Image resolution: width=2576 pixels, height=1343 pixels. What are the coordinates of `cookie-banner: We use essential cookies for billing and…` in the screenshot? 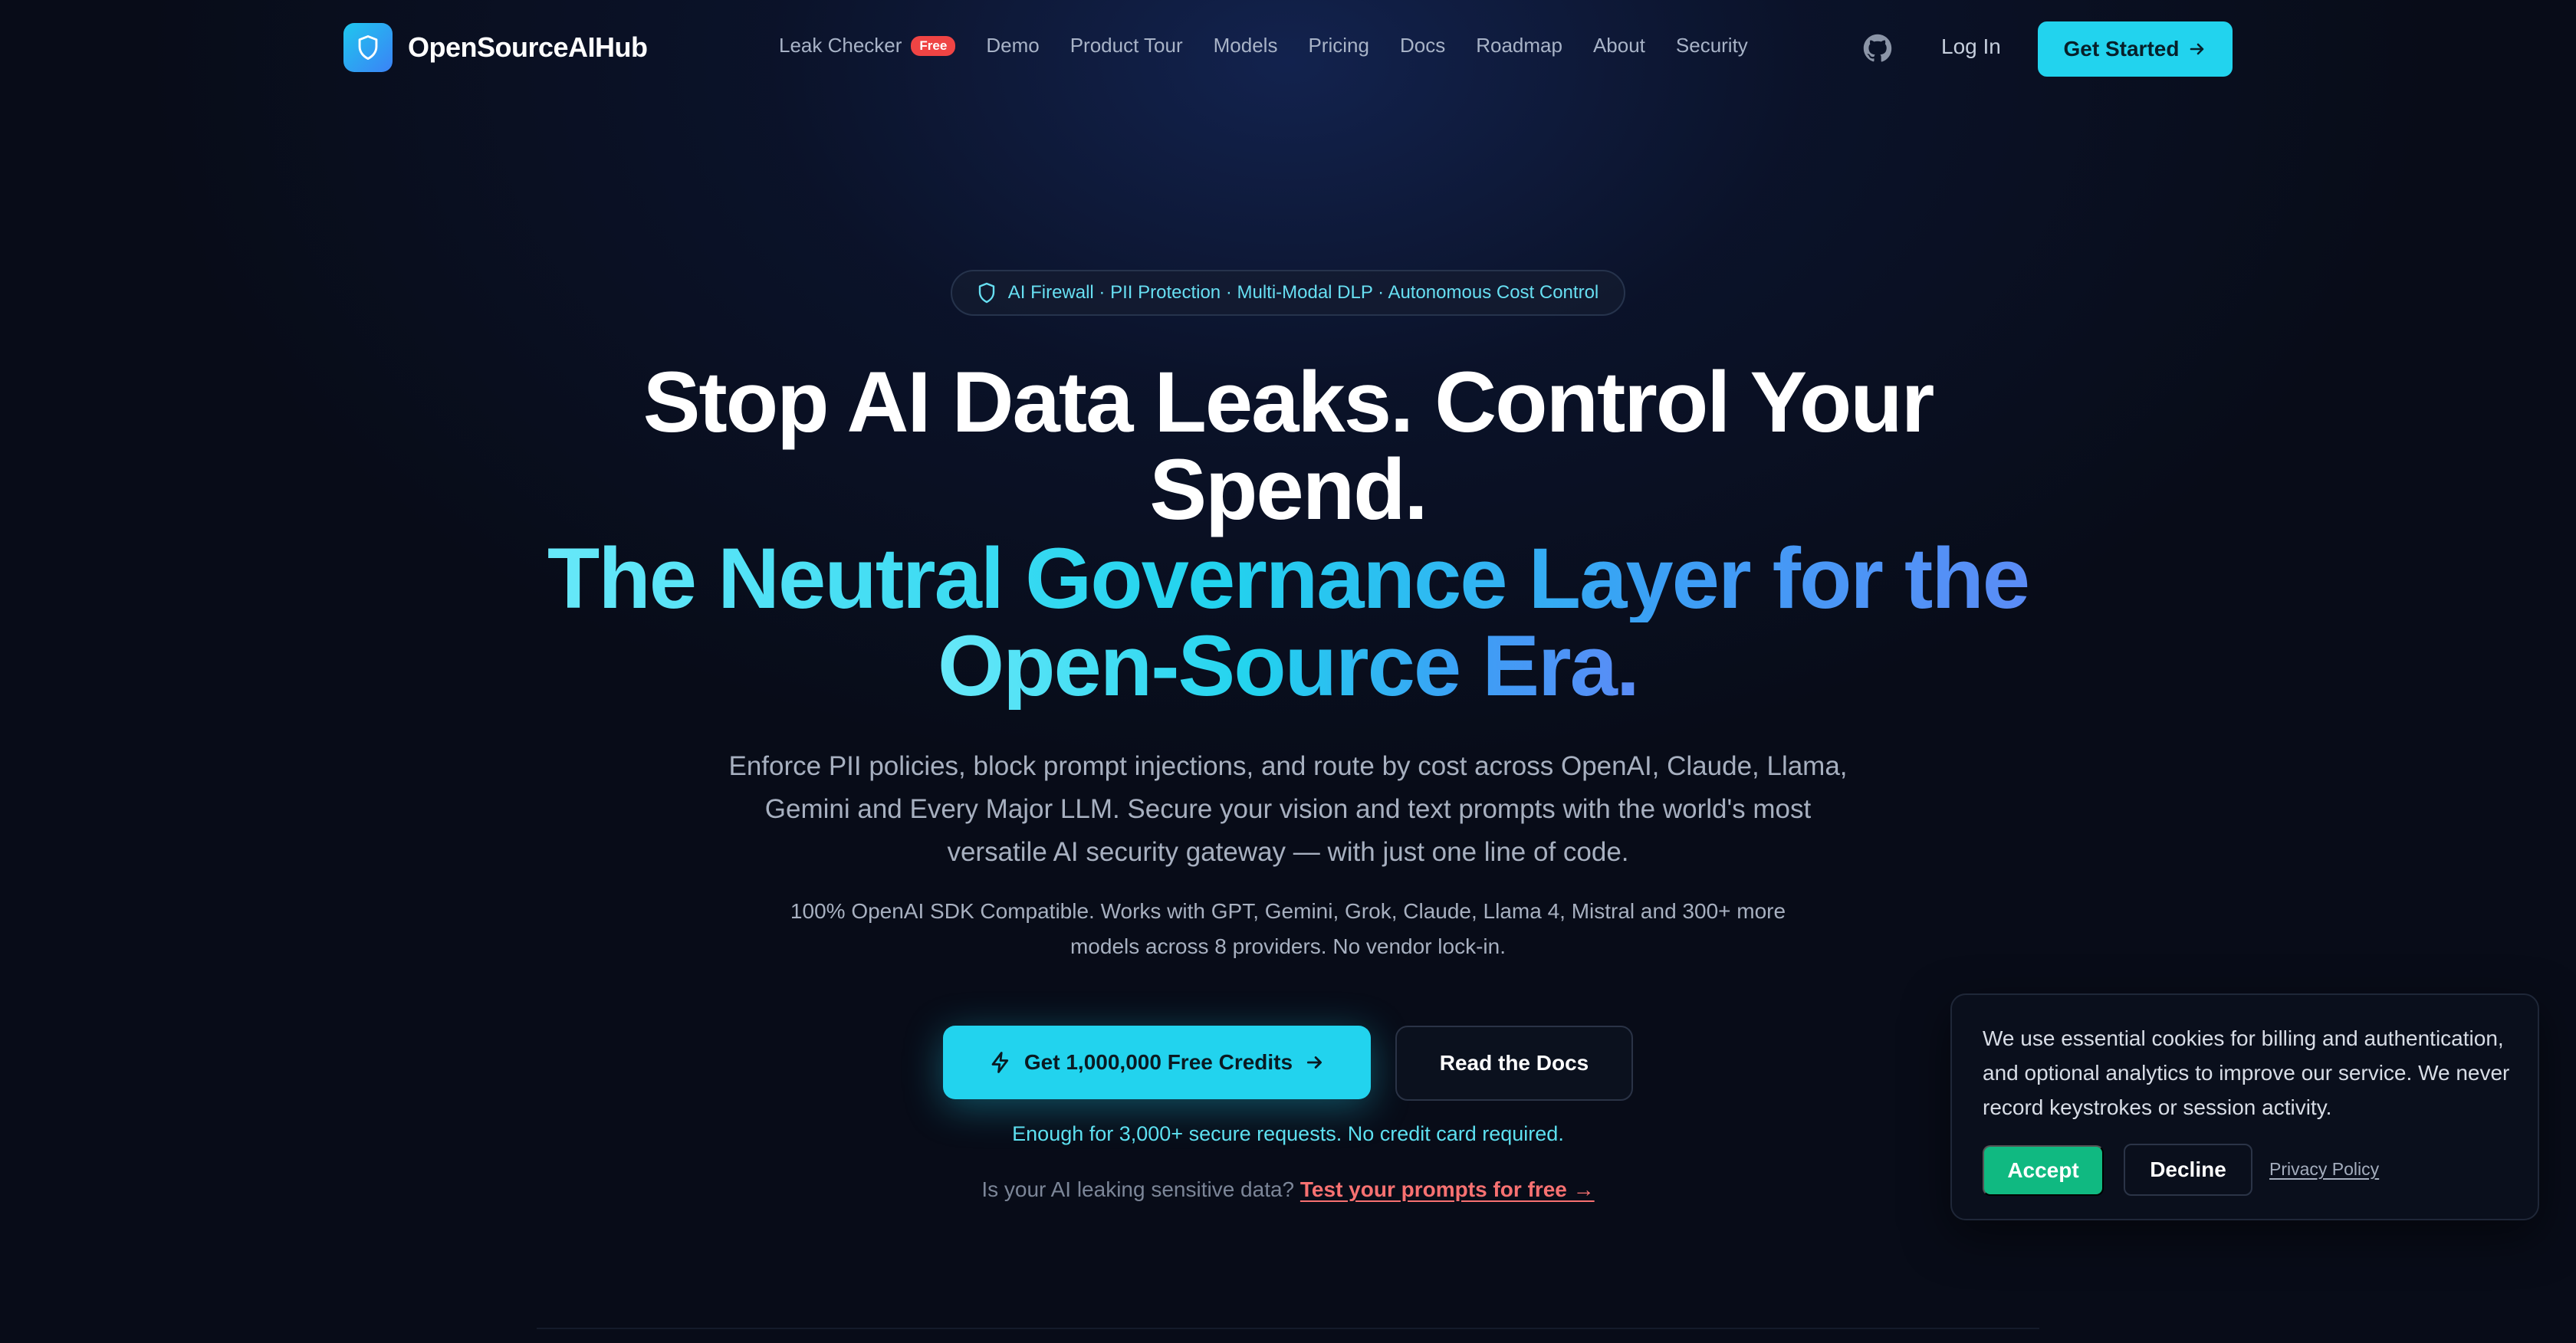 It's located at (2244, 1106).